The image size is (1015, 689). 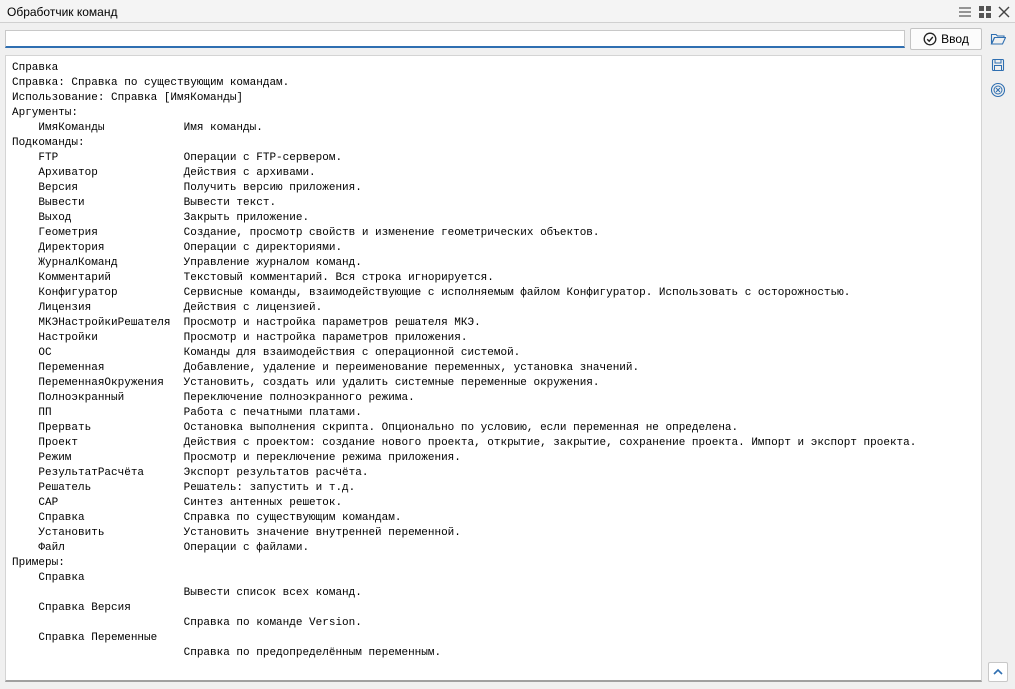 I want to click on output-line: САР Синтез антенных решеток., so click(x=177, y=503).